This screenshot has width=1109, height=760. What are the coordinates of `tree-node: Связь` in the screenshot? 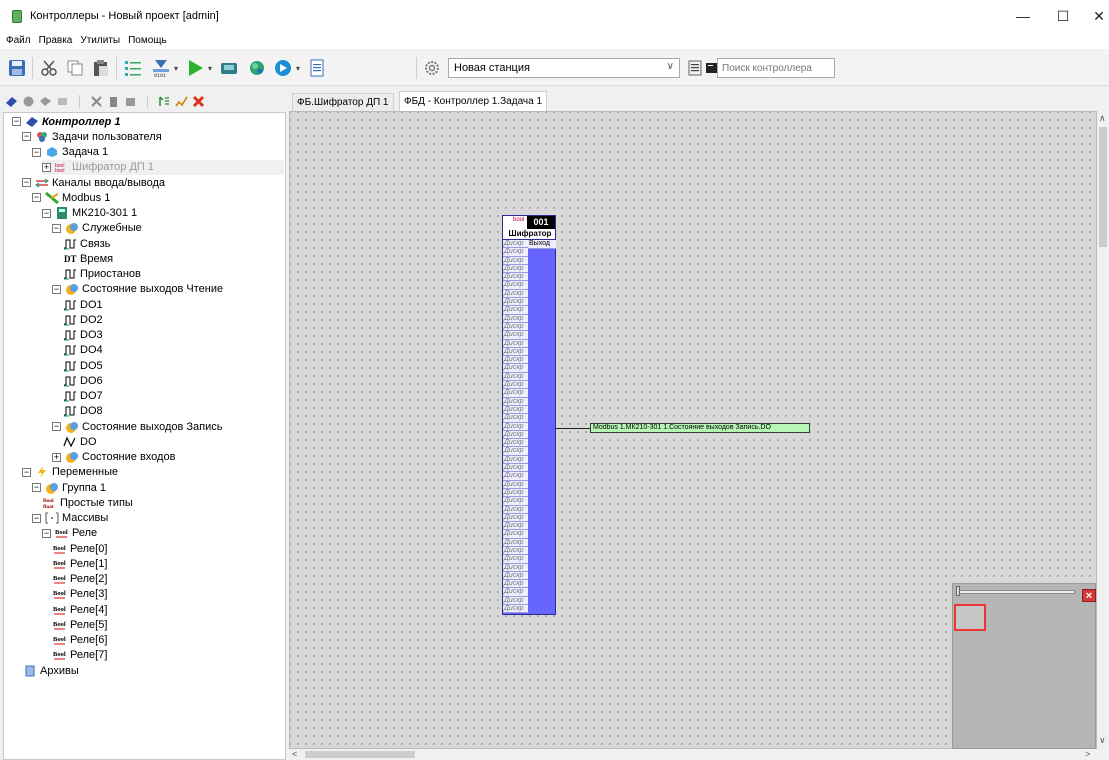 It's located at (86, 243).